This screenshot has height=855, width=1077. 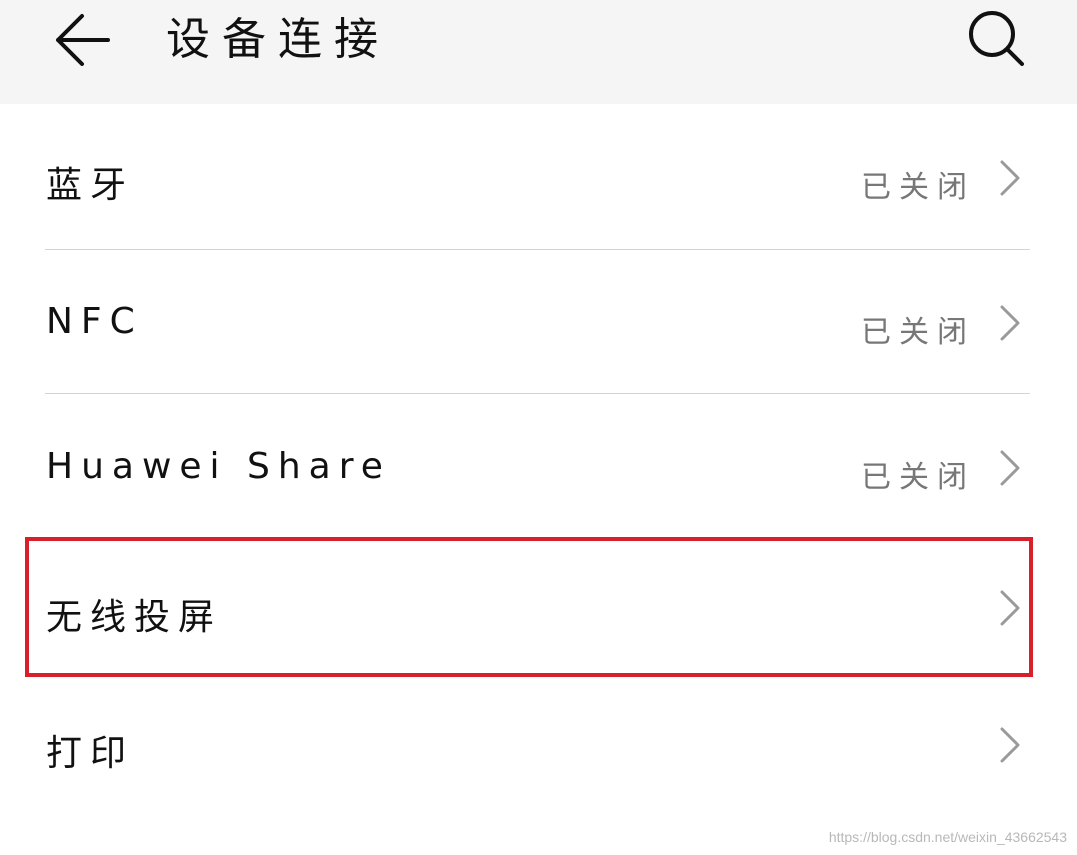 I want to click on list-item-label: 蓝牙, so click(x=90, y=185).